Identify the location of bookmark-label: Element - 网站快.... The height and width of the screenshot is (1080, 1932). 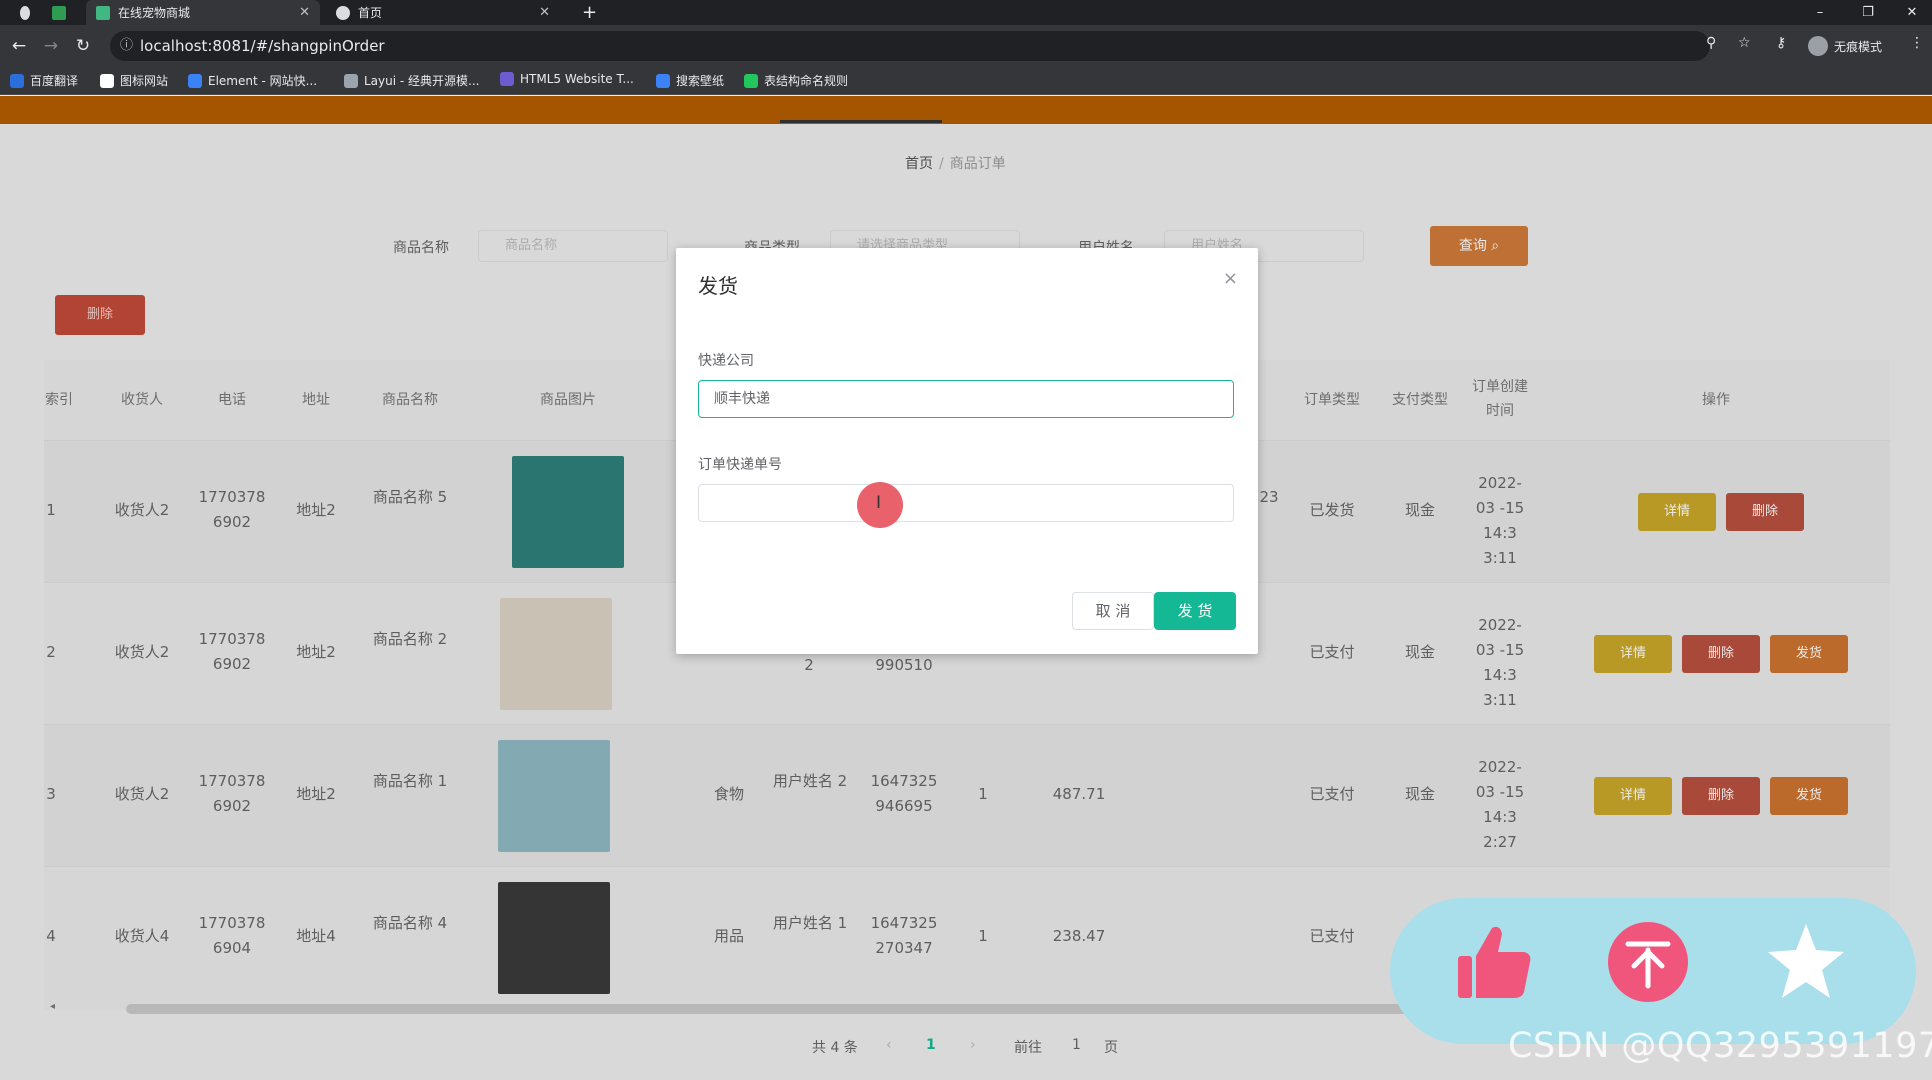
(263, 81).